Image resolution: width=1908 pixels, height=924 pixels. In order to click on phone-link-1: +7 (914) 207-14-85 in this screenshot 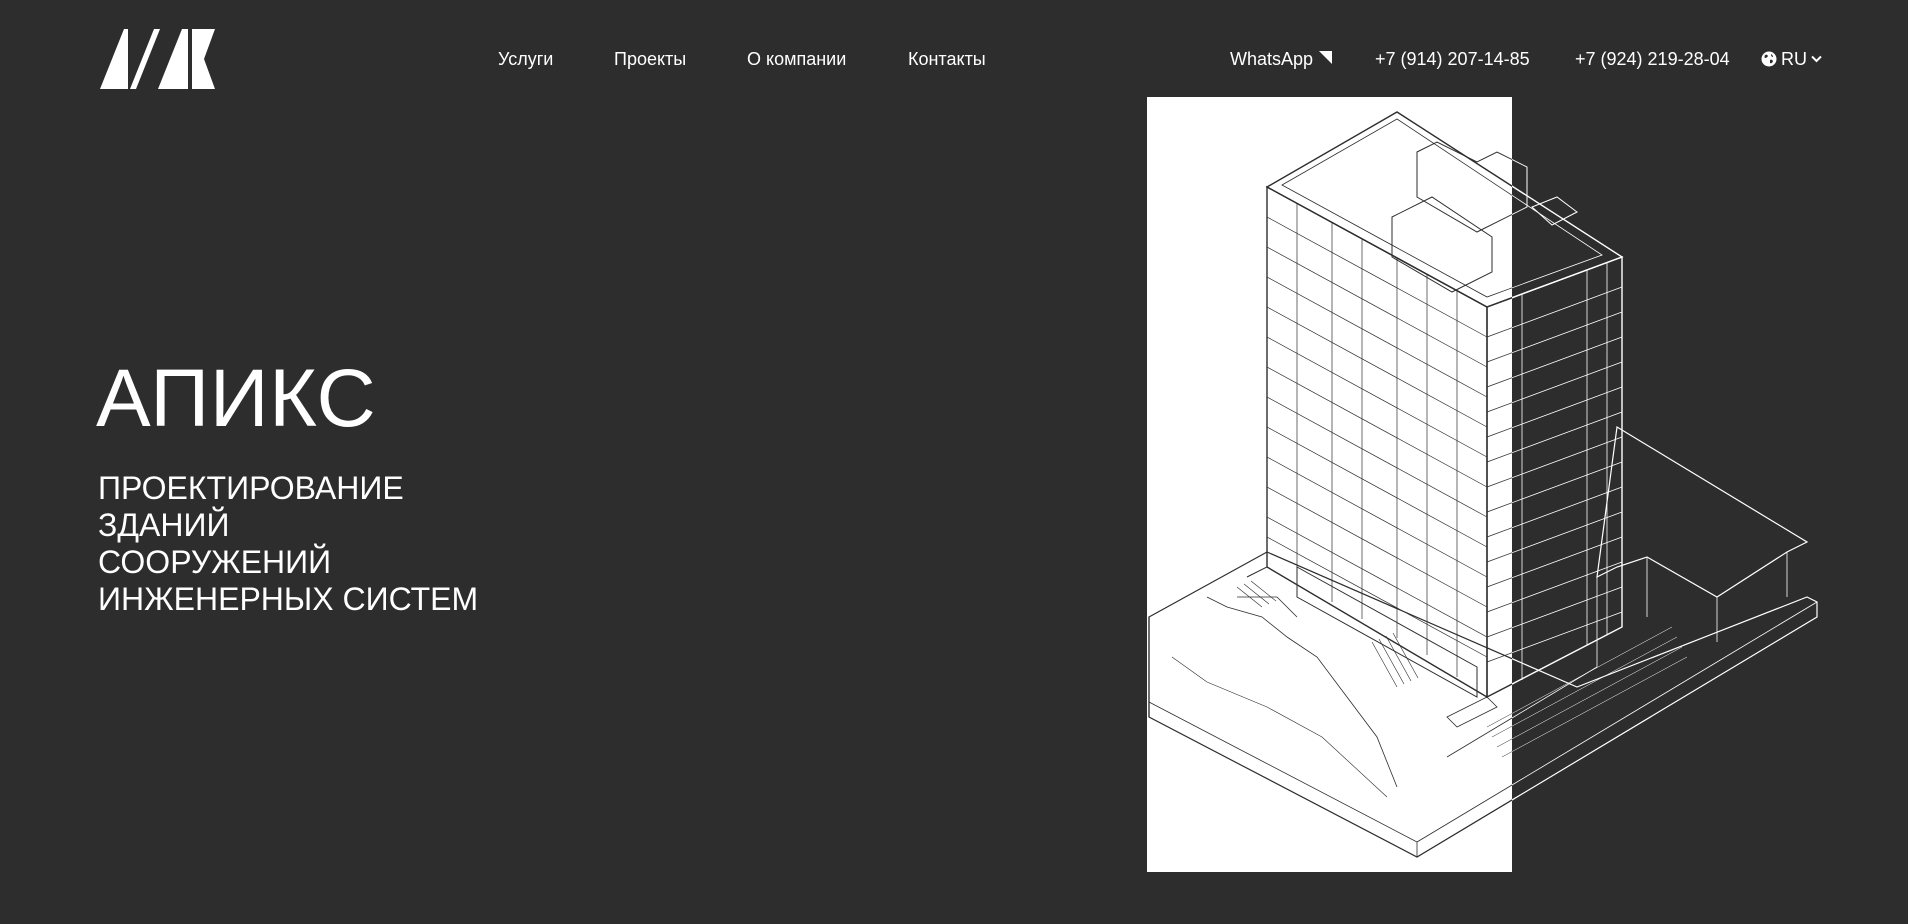, I will do `click(1452, 59)`.